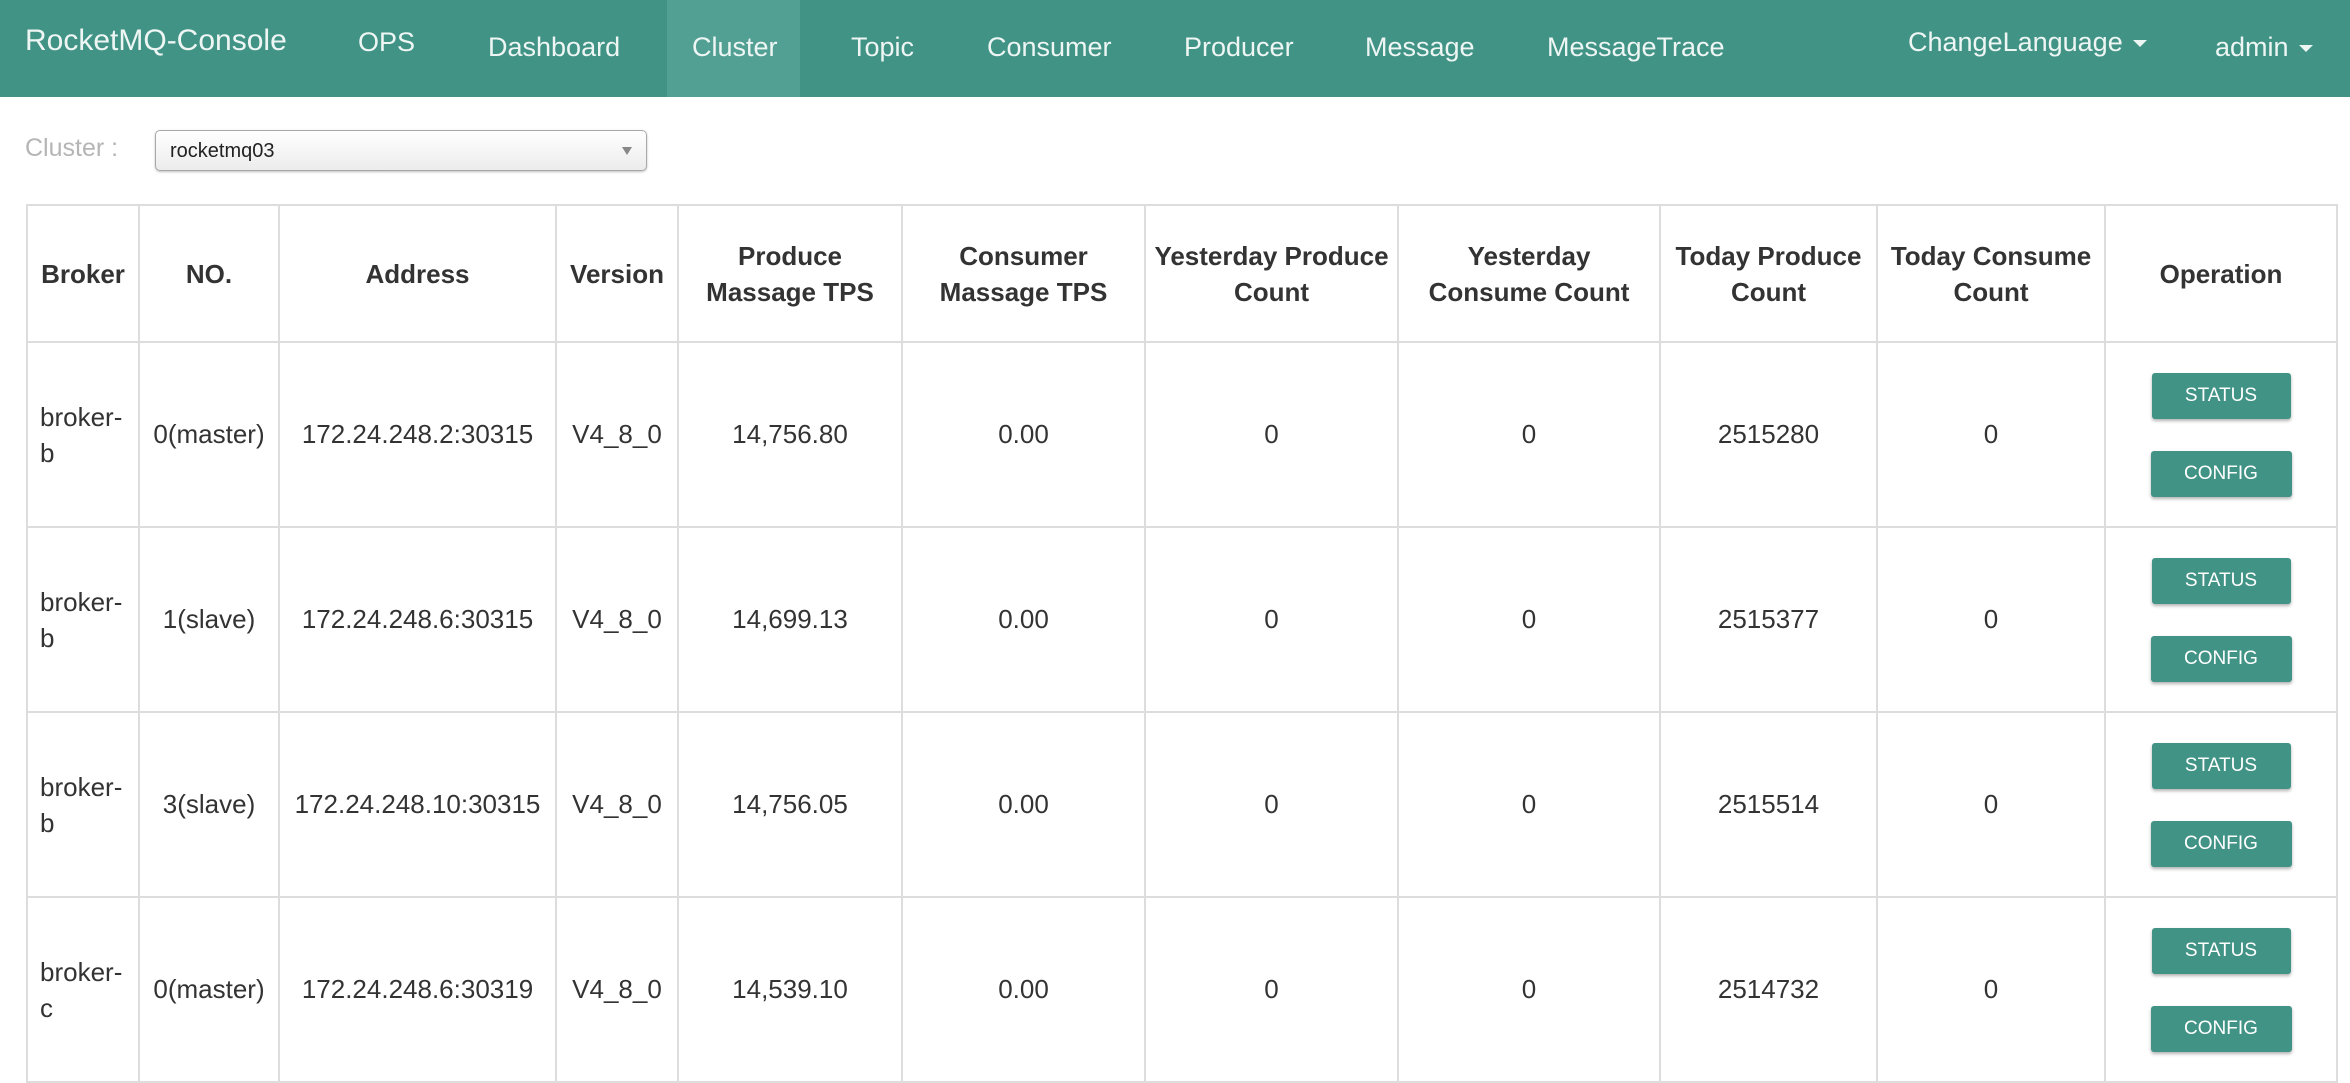 The height and width of the screenshot is (1083, 2350). What do you see at coordinates (2252, 47) in the screenshot?
I see `user-name: admin` at bounding box center [2252, 47].